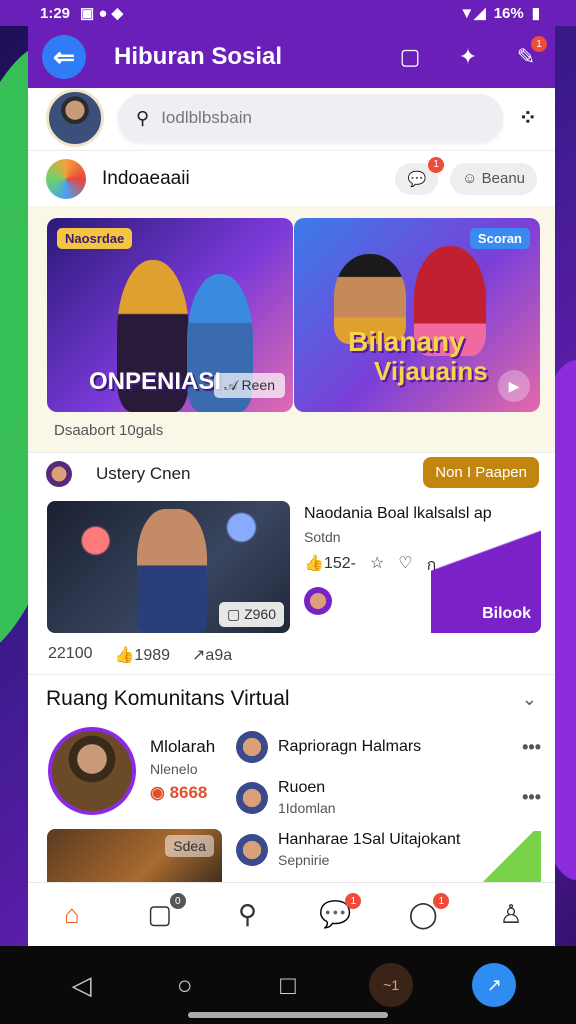 This screenshot has height=1024, width=576. What do you see at coordinates (172, 571) in the screenshot?
I see `person-image` at bounding box center [172, 571].